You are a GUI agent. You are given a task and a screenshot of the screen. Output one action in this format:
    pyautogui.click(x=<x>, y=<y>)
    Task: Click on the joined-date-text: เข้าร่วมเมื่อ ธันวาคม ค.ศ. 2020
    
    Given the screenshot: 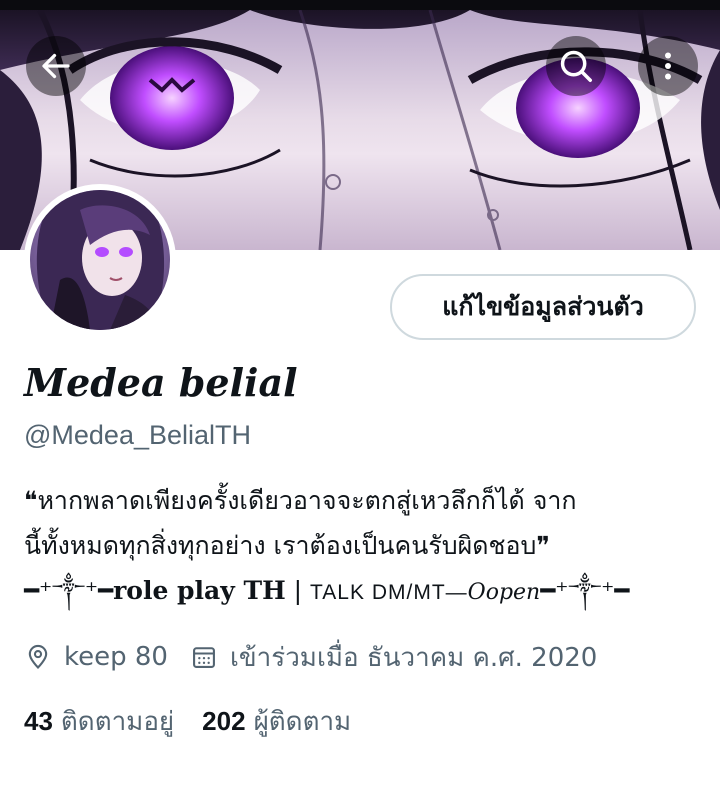 What is the action you would take?
    pyautogui.click(x=413, y=657)
    